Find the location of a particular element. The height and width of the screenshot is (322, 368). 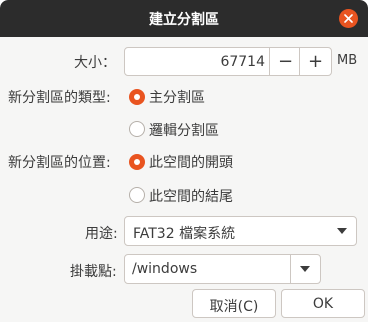

size-increment-button: + is located at coordinates (315, 61).